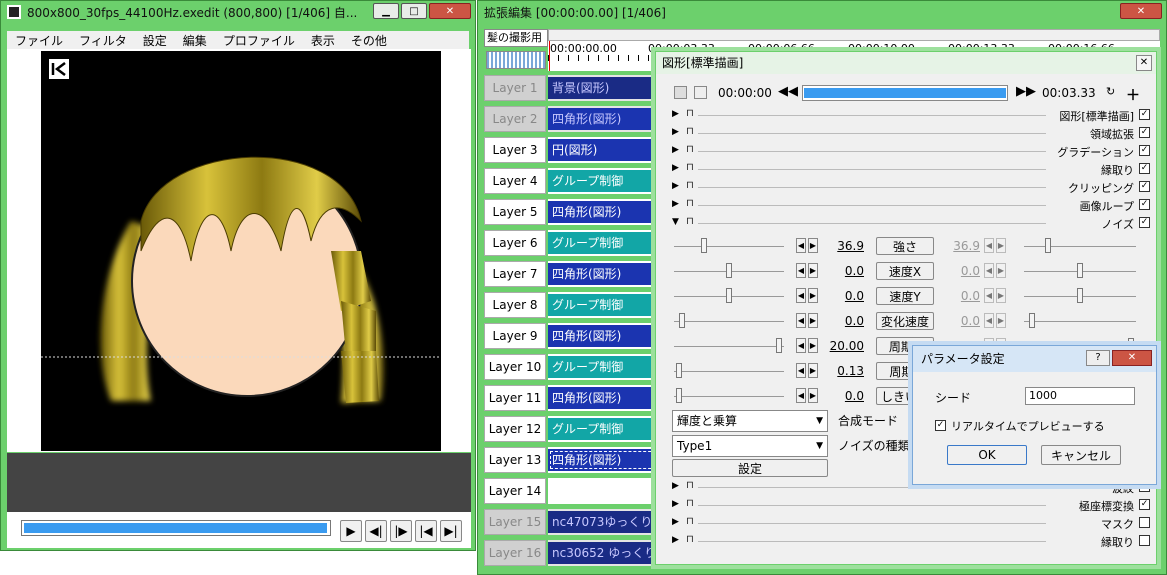 The image size is (1167, 575). Describe the element at coordinates (1081, 455) in the screenshot. I see `cancel-button: キャンセル` at that location.